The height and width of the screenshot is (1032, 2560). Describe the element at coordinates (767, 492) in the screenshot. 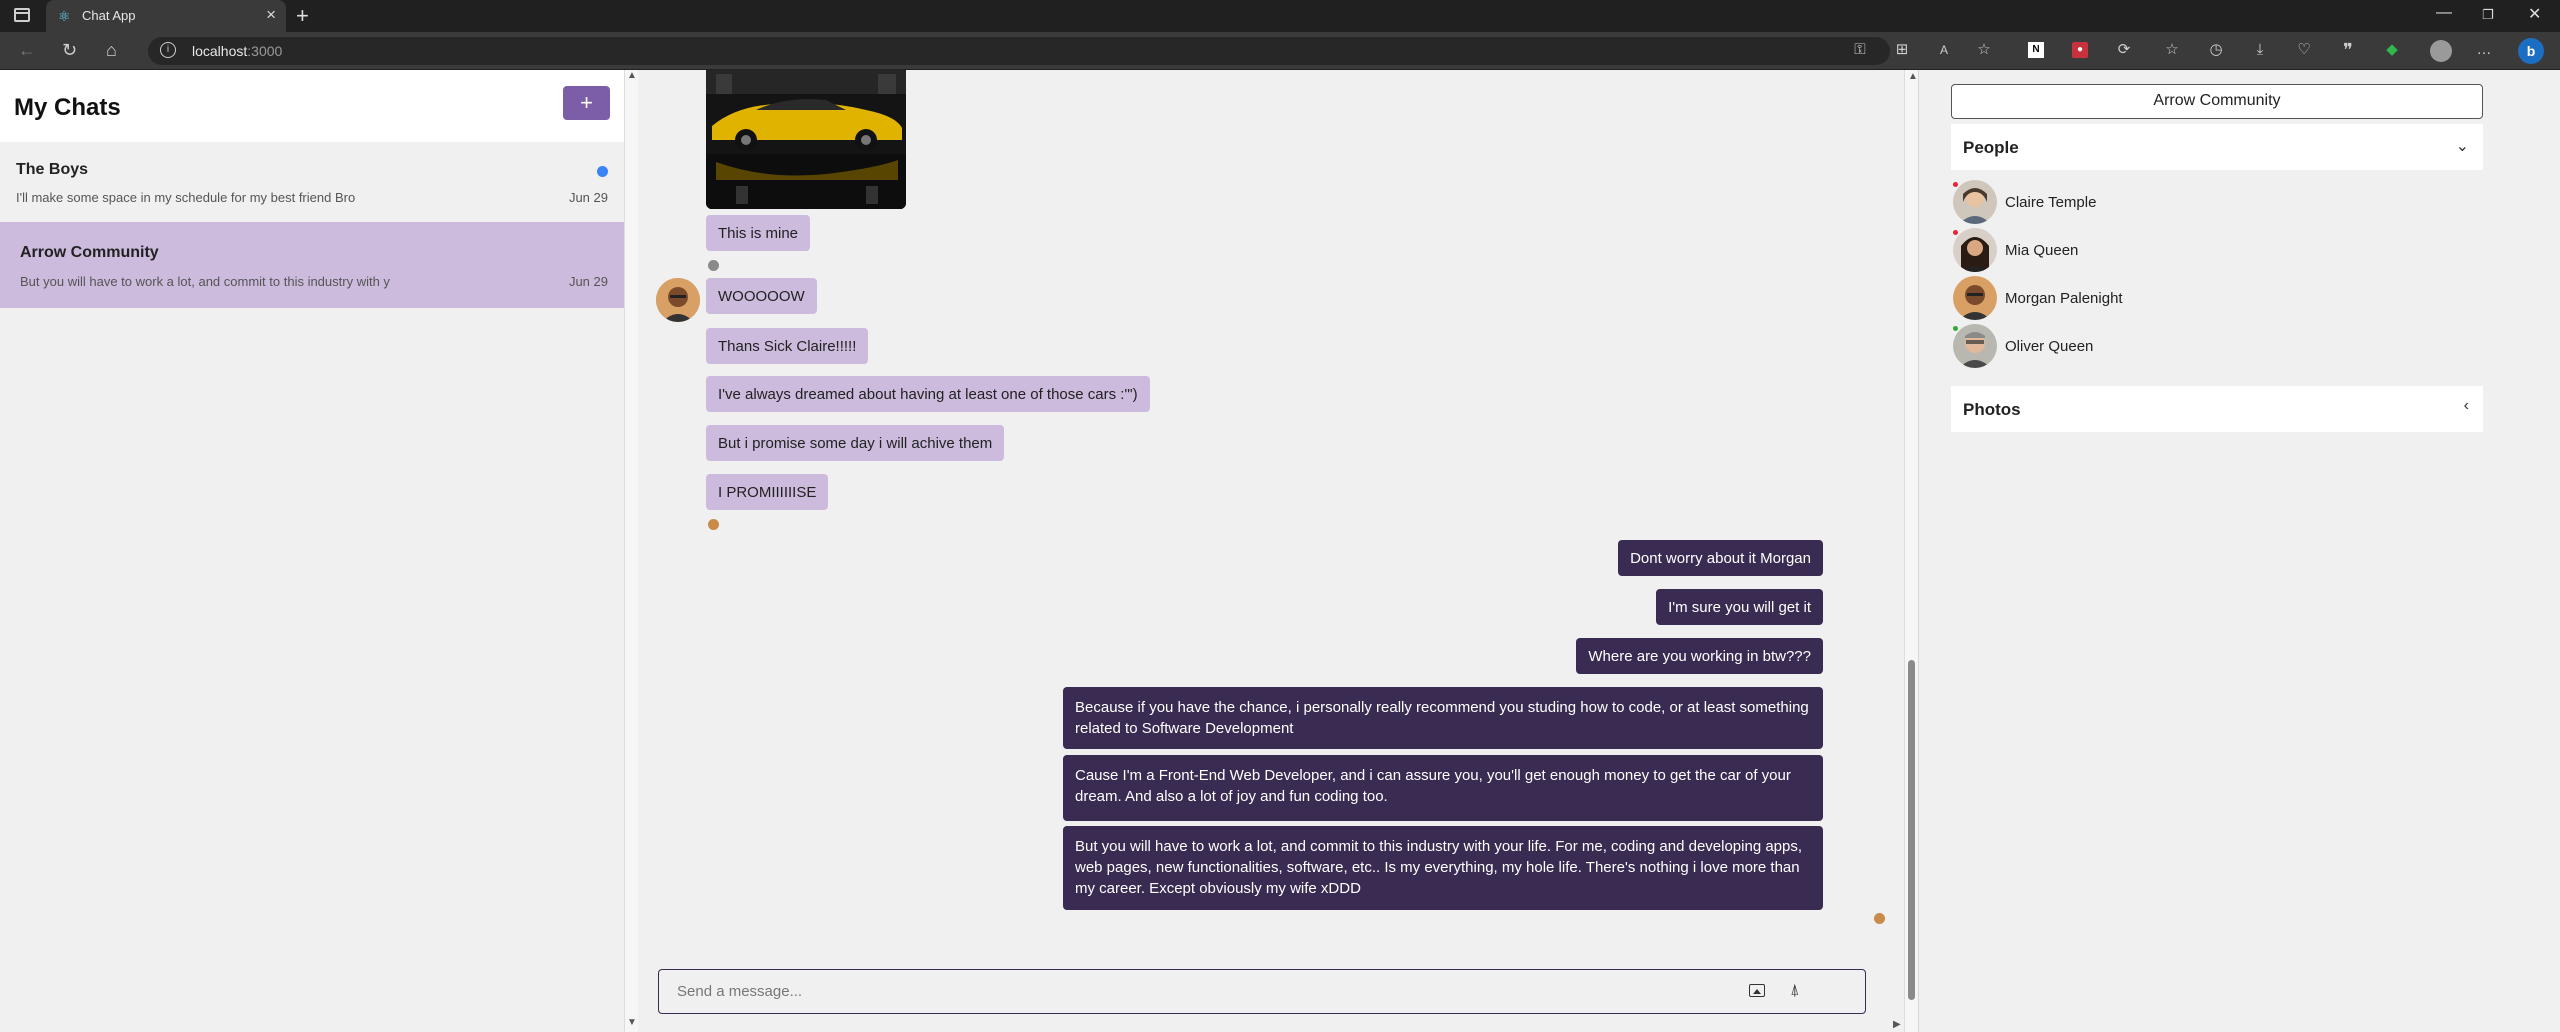

I see `message-bubble-incoming: I PROMIIIIIISE` at that location.